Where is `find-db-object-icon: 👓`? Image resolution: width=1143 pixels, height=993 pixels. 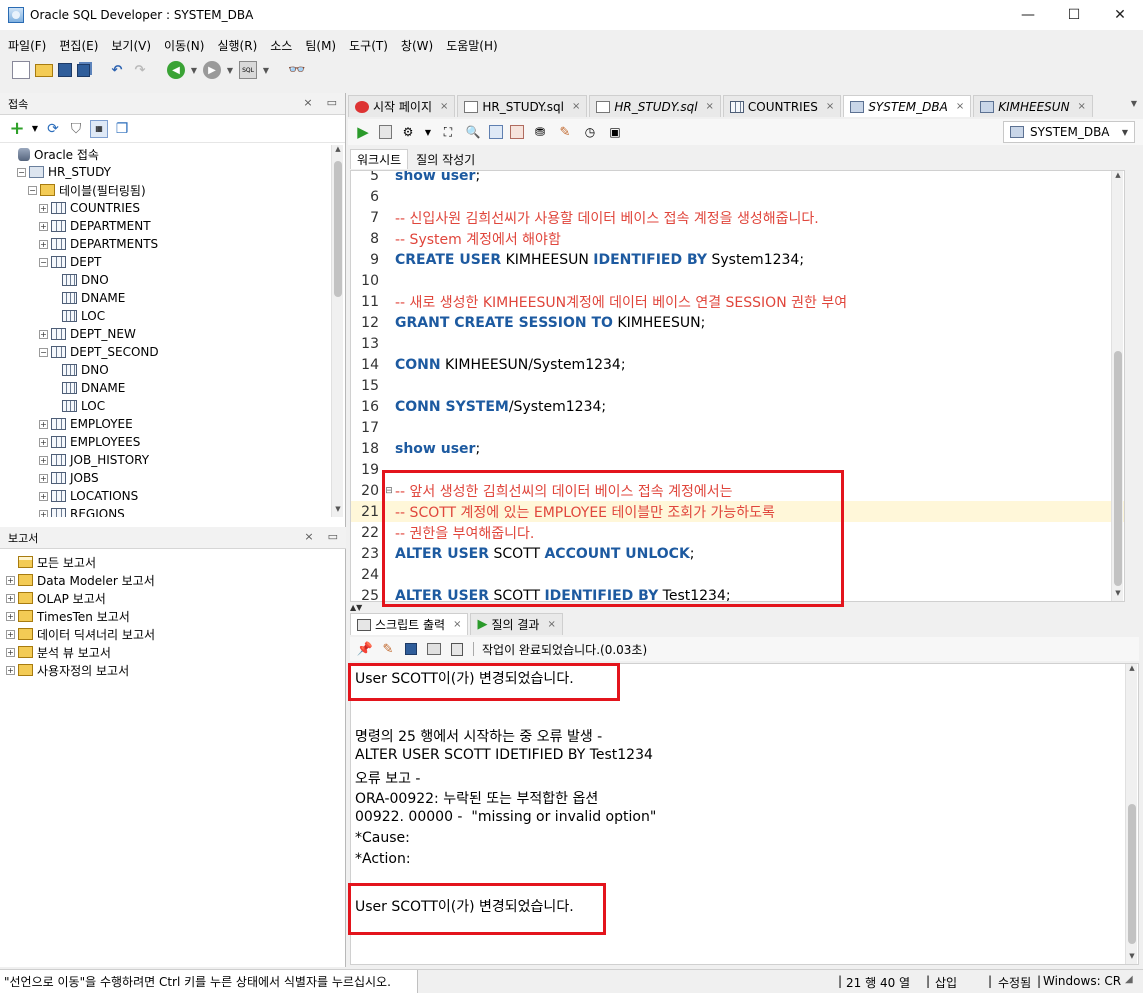 find-db-object-icon: 👓 is located at coordinates (297, 70).